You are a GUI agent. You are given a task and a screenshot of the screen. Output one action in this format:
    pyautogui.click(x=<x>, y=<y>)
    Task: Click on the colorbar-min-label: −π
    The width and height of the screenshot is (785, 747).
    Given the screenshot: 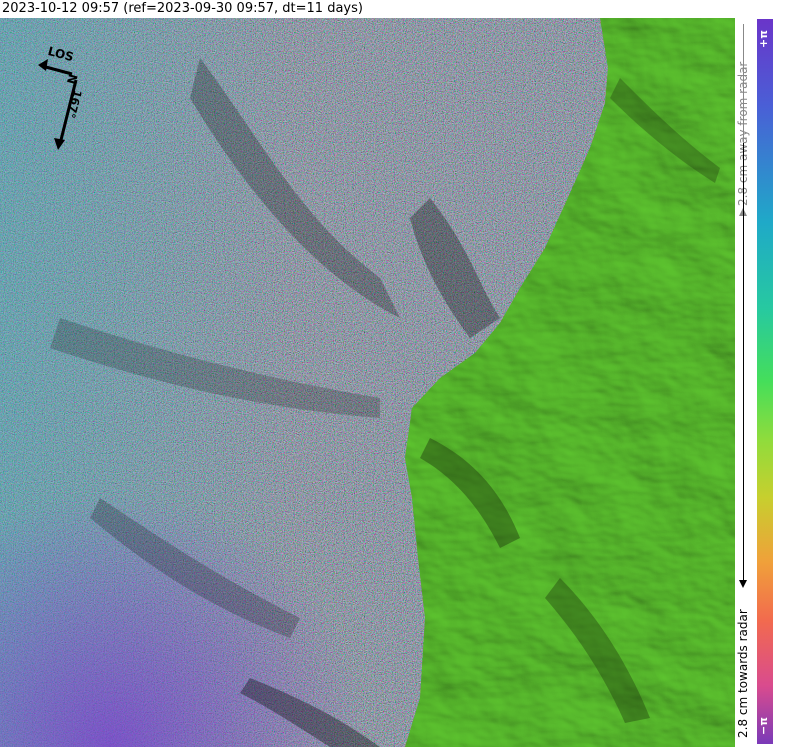 What is the action you would take?
    pyautogui.click(x=763, y=726)
    